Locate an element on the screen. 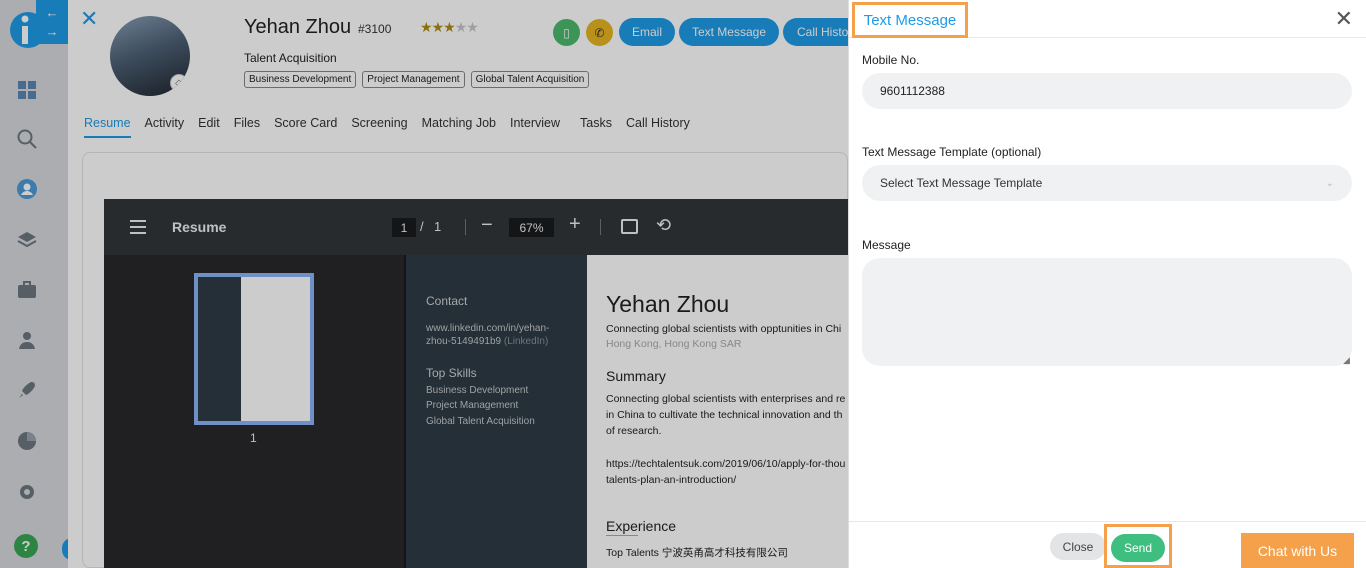 This screenshot has width=1366, height=568. send-button: Send is located at coordinates (1138, 548).